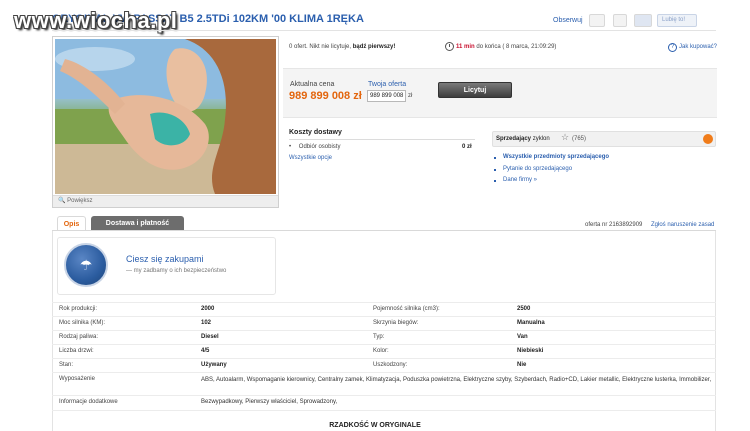 The height and width of the screenshot is (431, 750). What do you see at coordinates (386, 96) in the screenshot?
I see `offer-input: 989 899 008` at bounding box center [386, 96].